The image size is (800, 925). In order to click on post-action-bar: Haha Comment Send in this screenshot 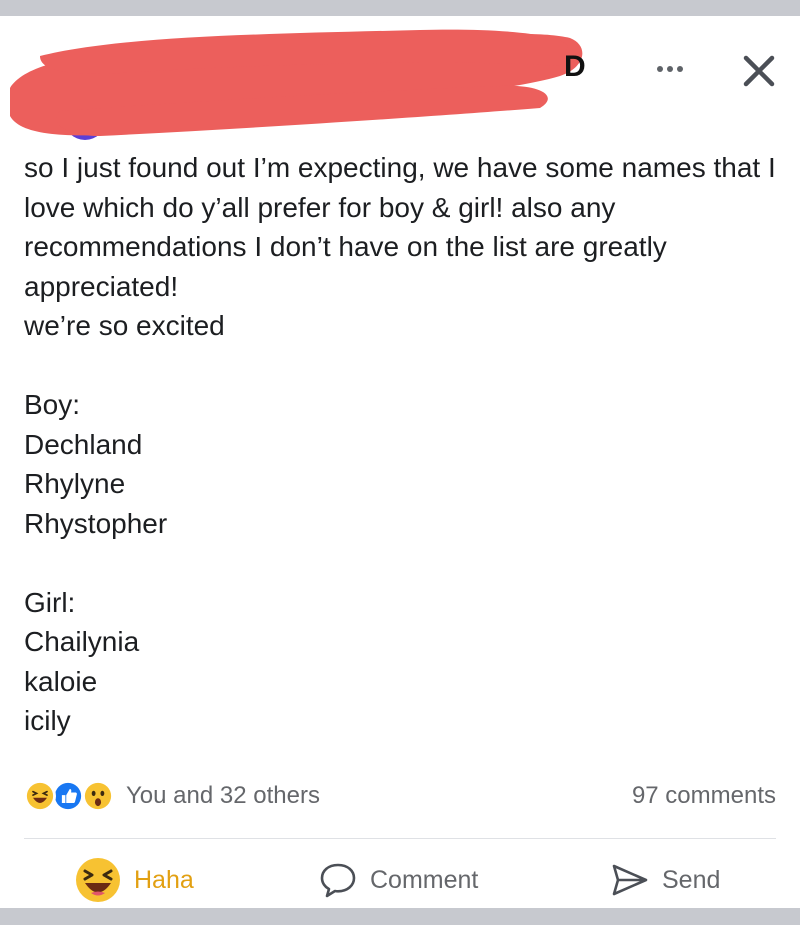, I will do `click(400, 880)`.